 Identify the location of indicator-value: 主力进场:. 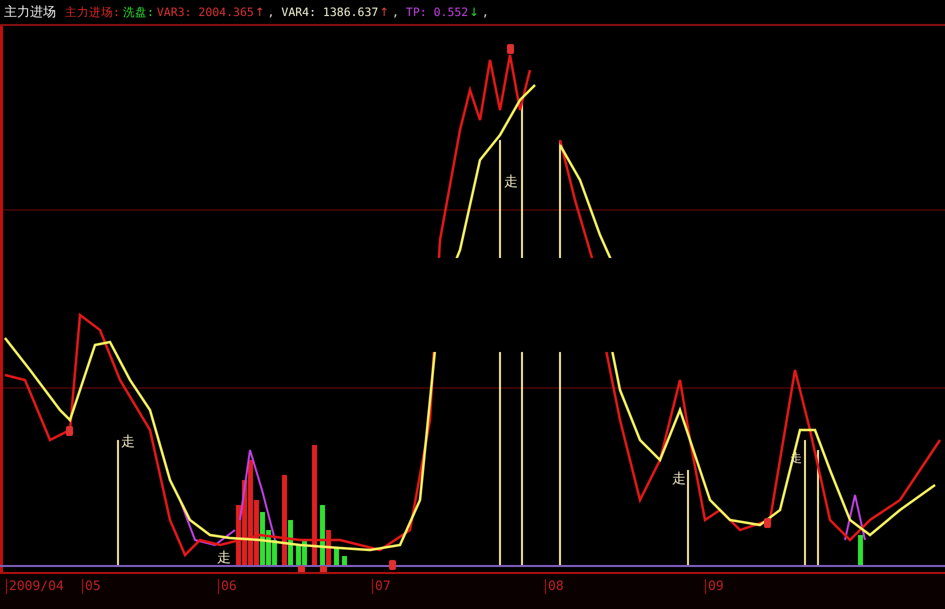
(92, 12).